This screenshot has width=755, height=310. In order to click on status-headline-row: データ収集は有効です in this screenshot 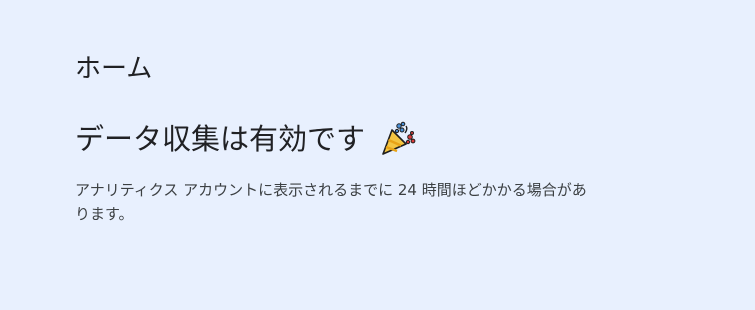, I will do `click(246, 139)`.